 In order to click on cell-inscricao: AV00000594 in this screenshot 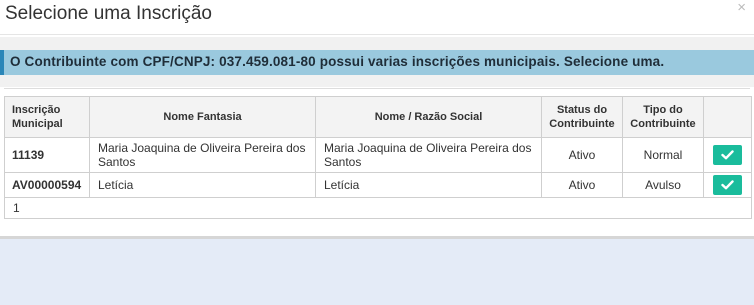, I will do `click(47, 185)`.